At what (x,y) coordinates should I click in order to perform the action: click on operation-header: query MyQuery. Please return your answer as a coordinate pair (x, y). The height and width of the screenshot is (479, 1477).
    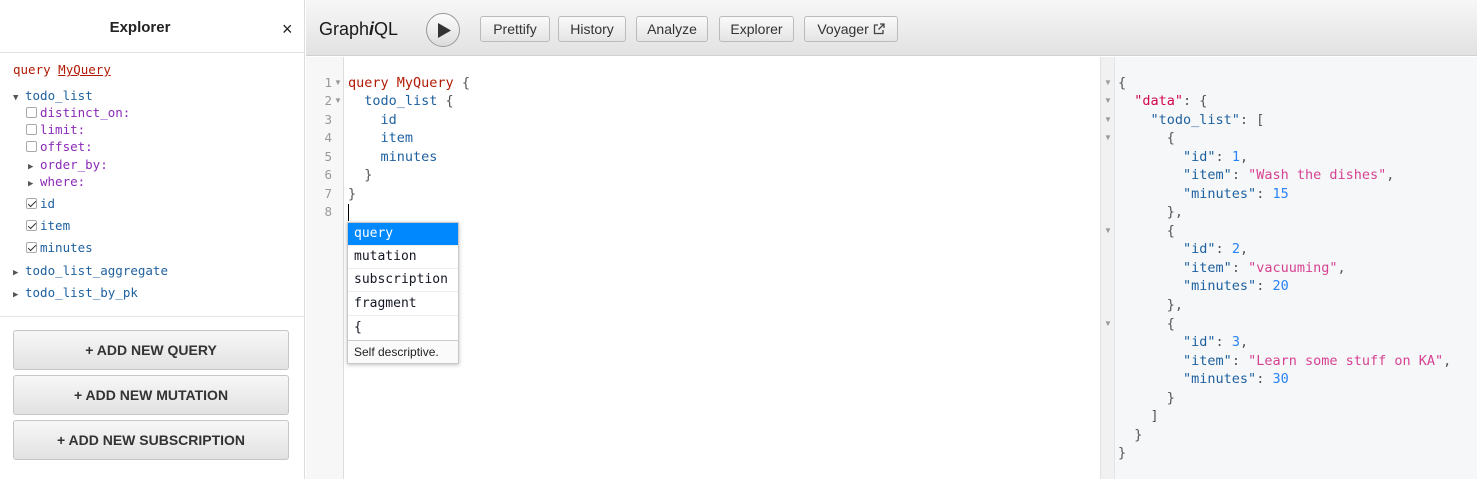
    Looking at the image, I should click on (62, 70).